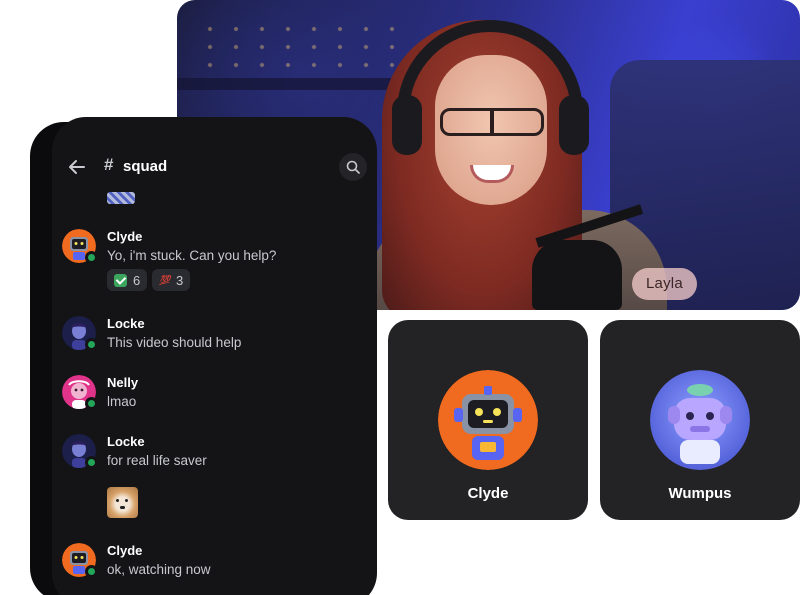 The image size is (800, 595). What do you see at coordinates (700, 493) in the screenshot?
I see `participant-name: Wumpus` at bounding box center [700, 493].